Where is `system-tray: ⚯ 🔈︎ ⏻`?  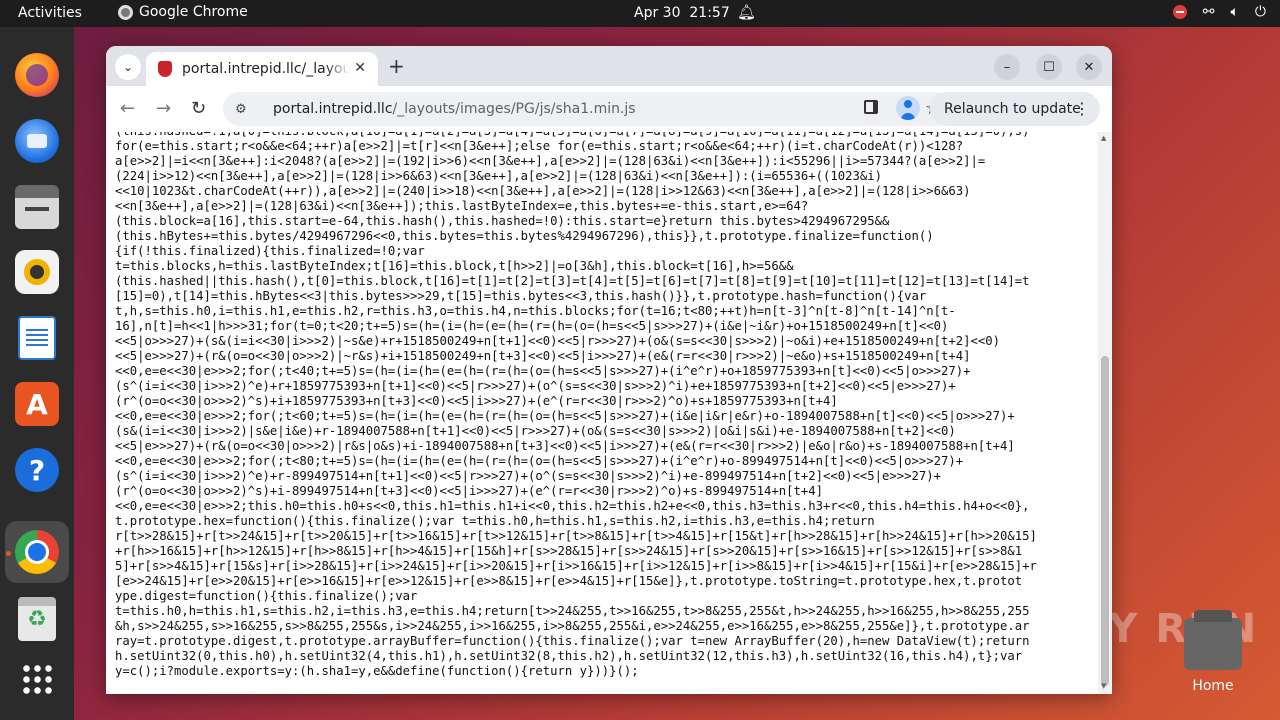
system-tray: ⚯ 🔈︎ ⏻ is located at coordinates (1219, 12).